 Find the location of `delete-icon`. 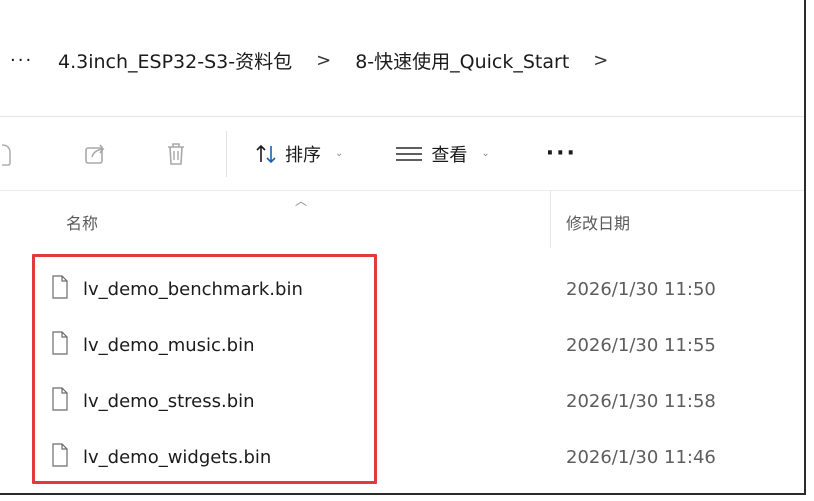

delete-icon is located at coordinates (176, 154).